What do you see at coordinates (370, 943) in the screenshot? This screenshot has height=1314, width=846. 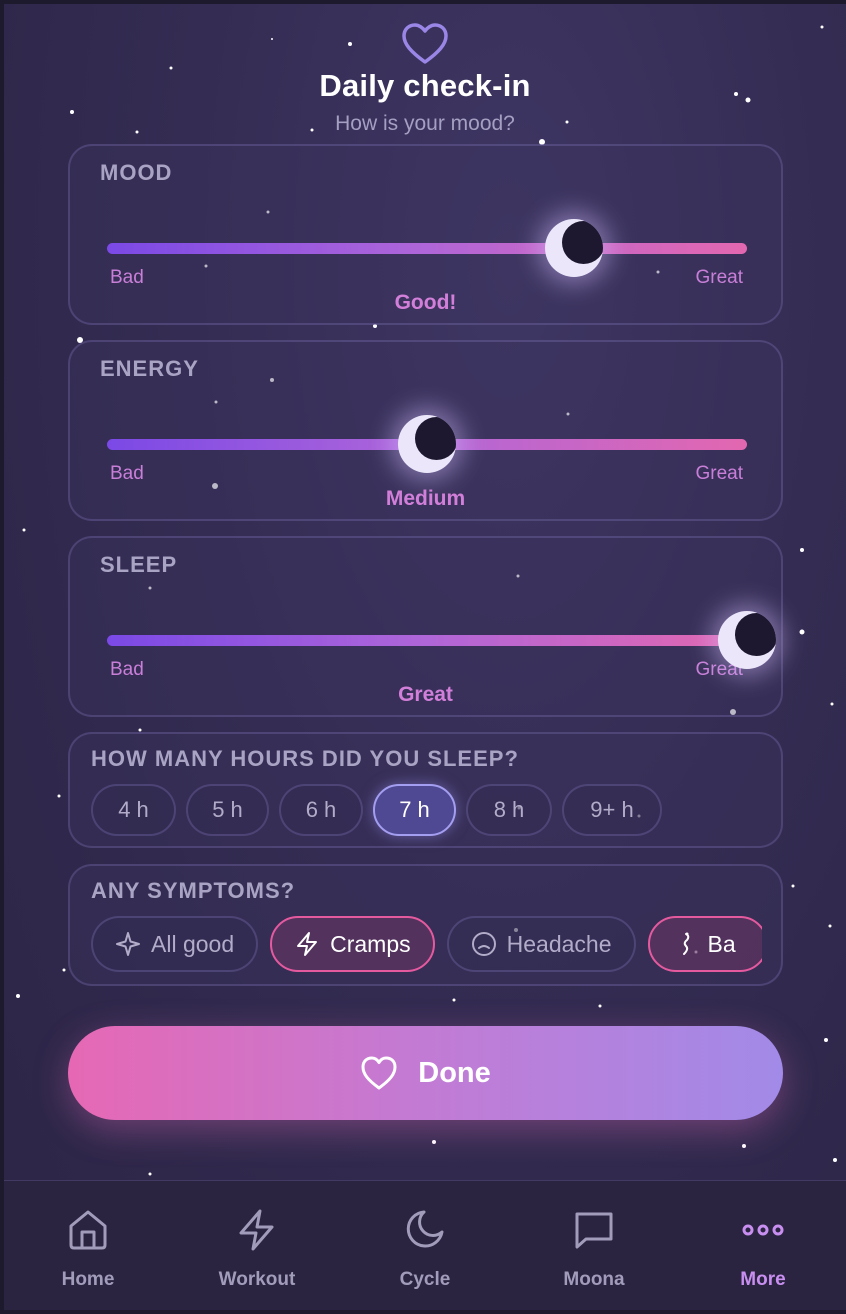 I see `symptom-chip-label: Cramps` at bounding box center [370, 943].